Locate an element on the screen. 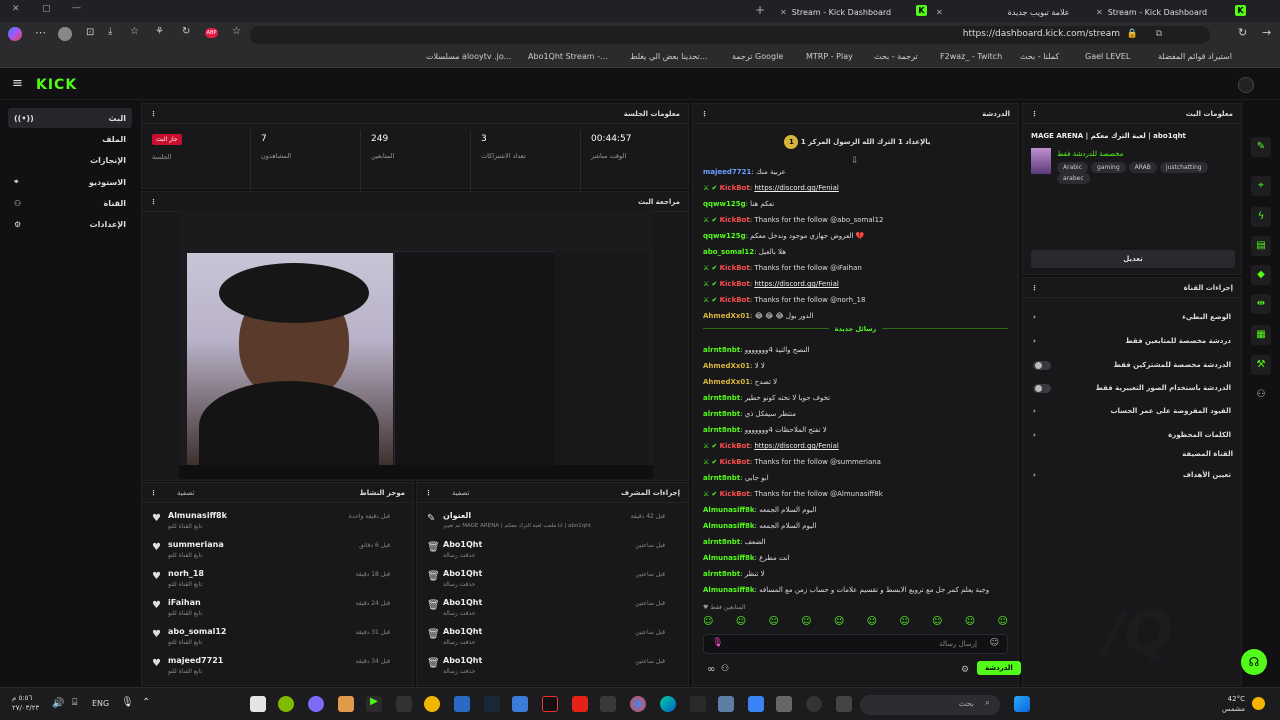 The height and width of the screenshot is (720, 1280). subscribers-only-toggle is located at coordinates (1042, 365).